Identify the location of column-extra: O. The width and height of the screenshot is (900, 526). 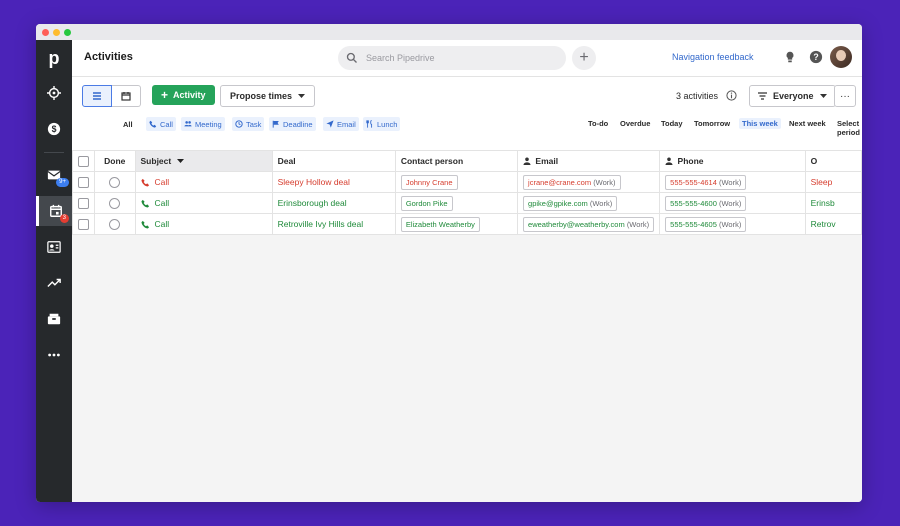
(833, 161).